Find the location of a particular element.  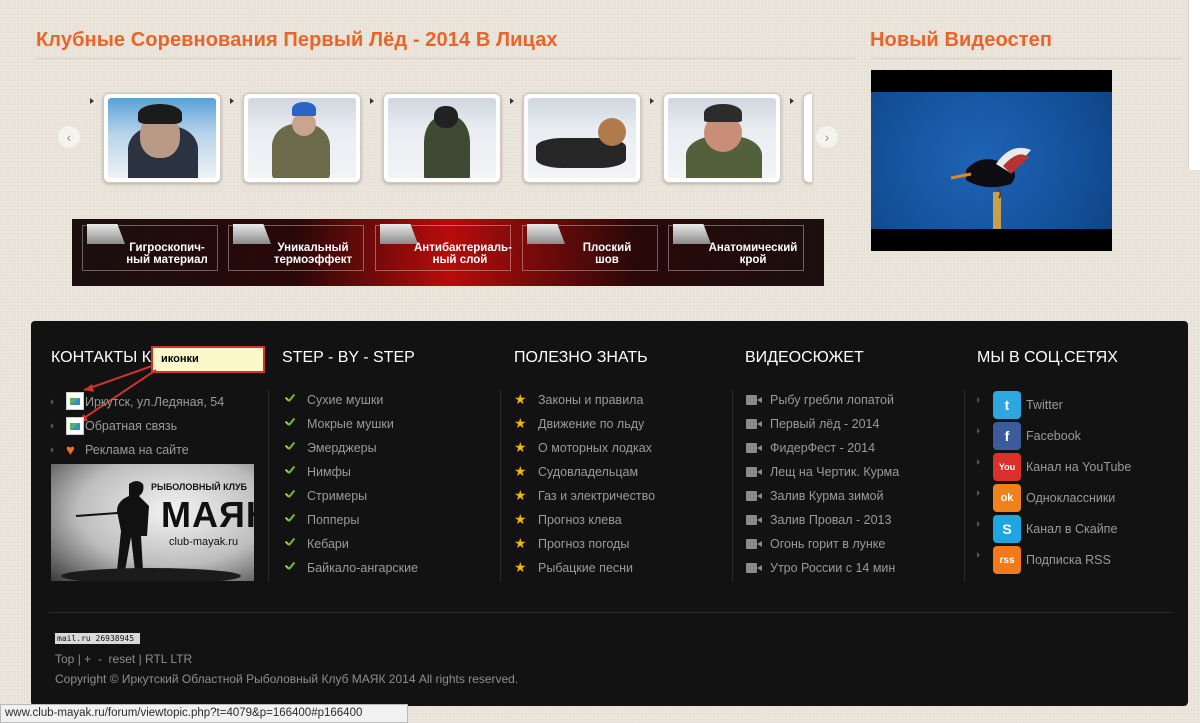

feature-line2: ный материал is located at coordinates (167, 260).